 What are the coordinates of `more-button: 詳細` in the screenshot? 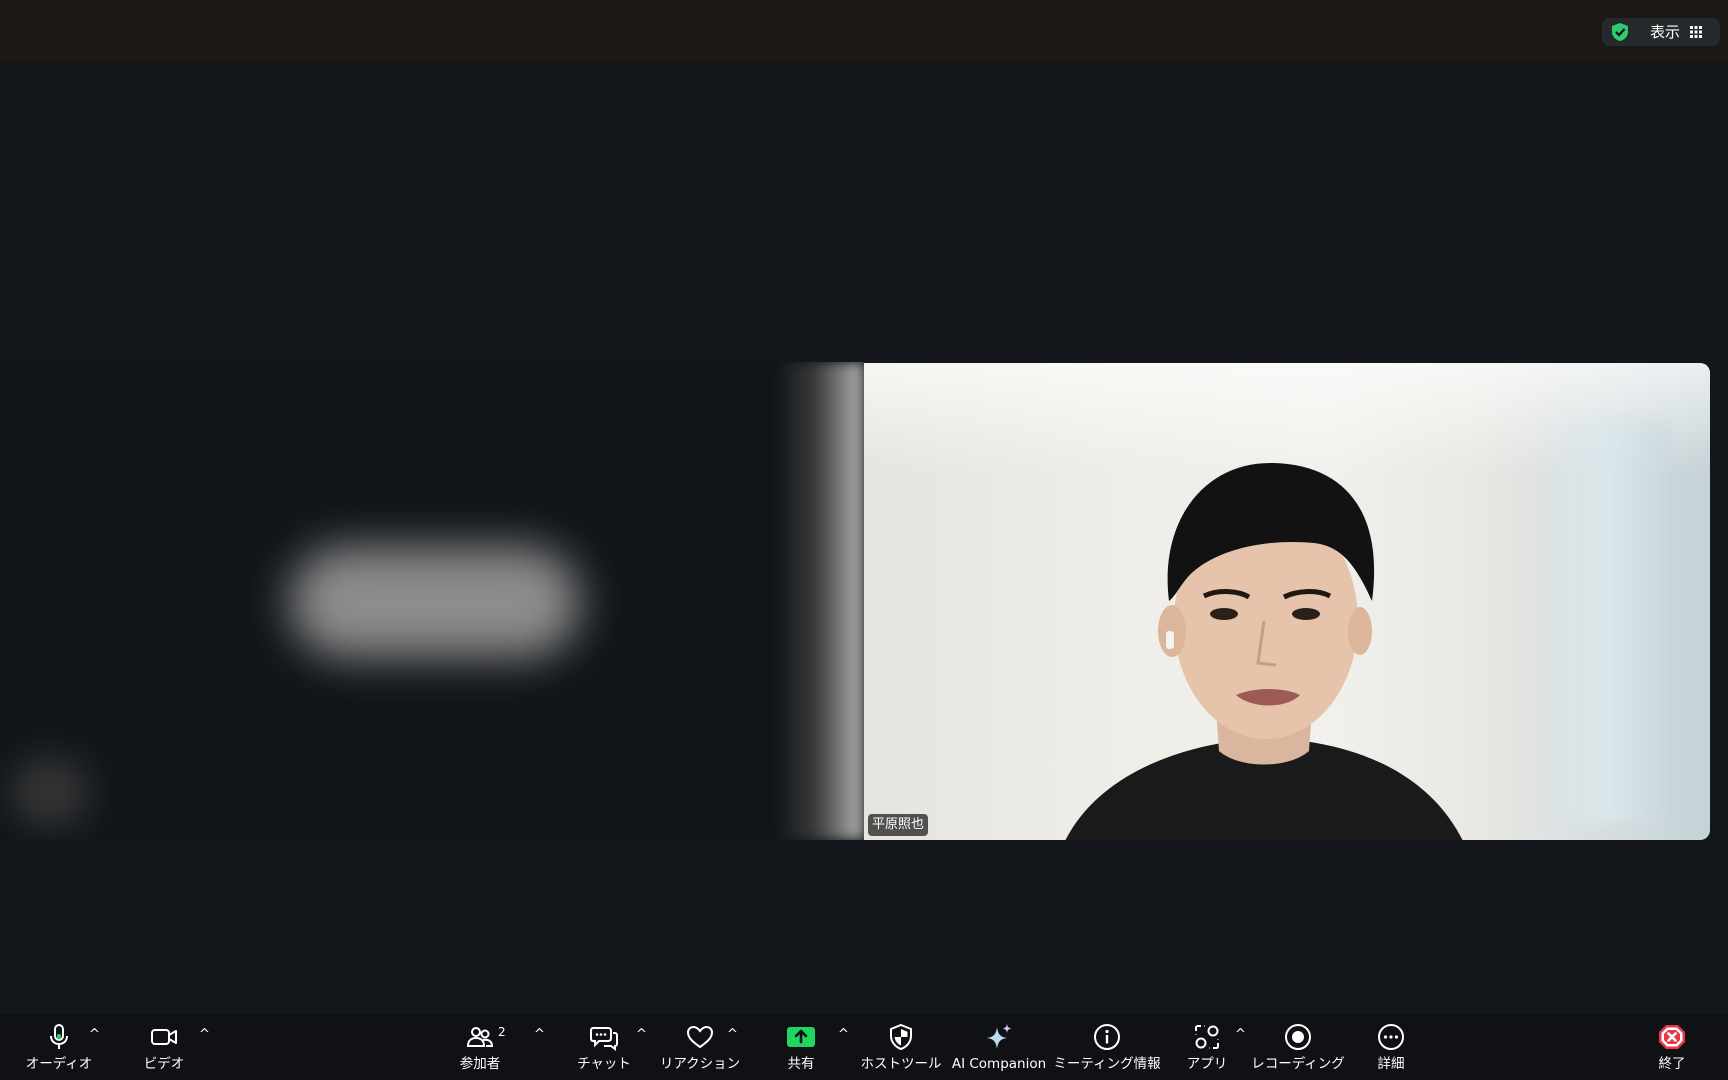 It's located at (1391, 1048).